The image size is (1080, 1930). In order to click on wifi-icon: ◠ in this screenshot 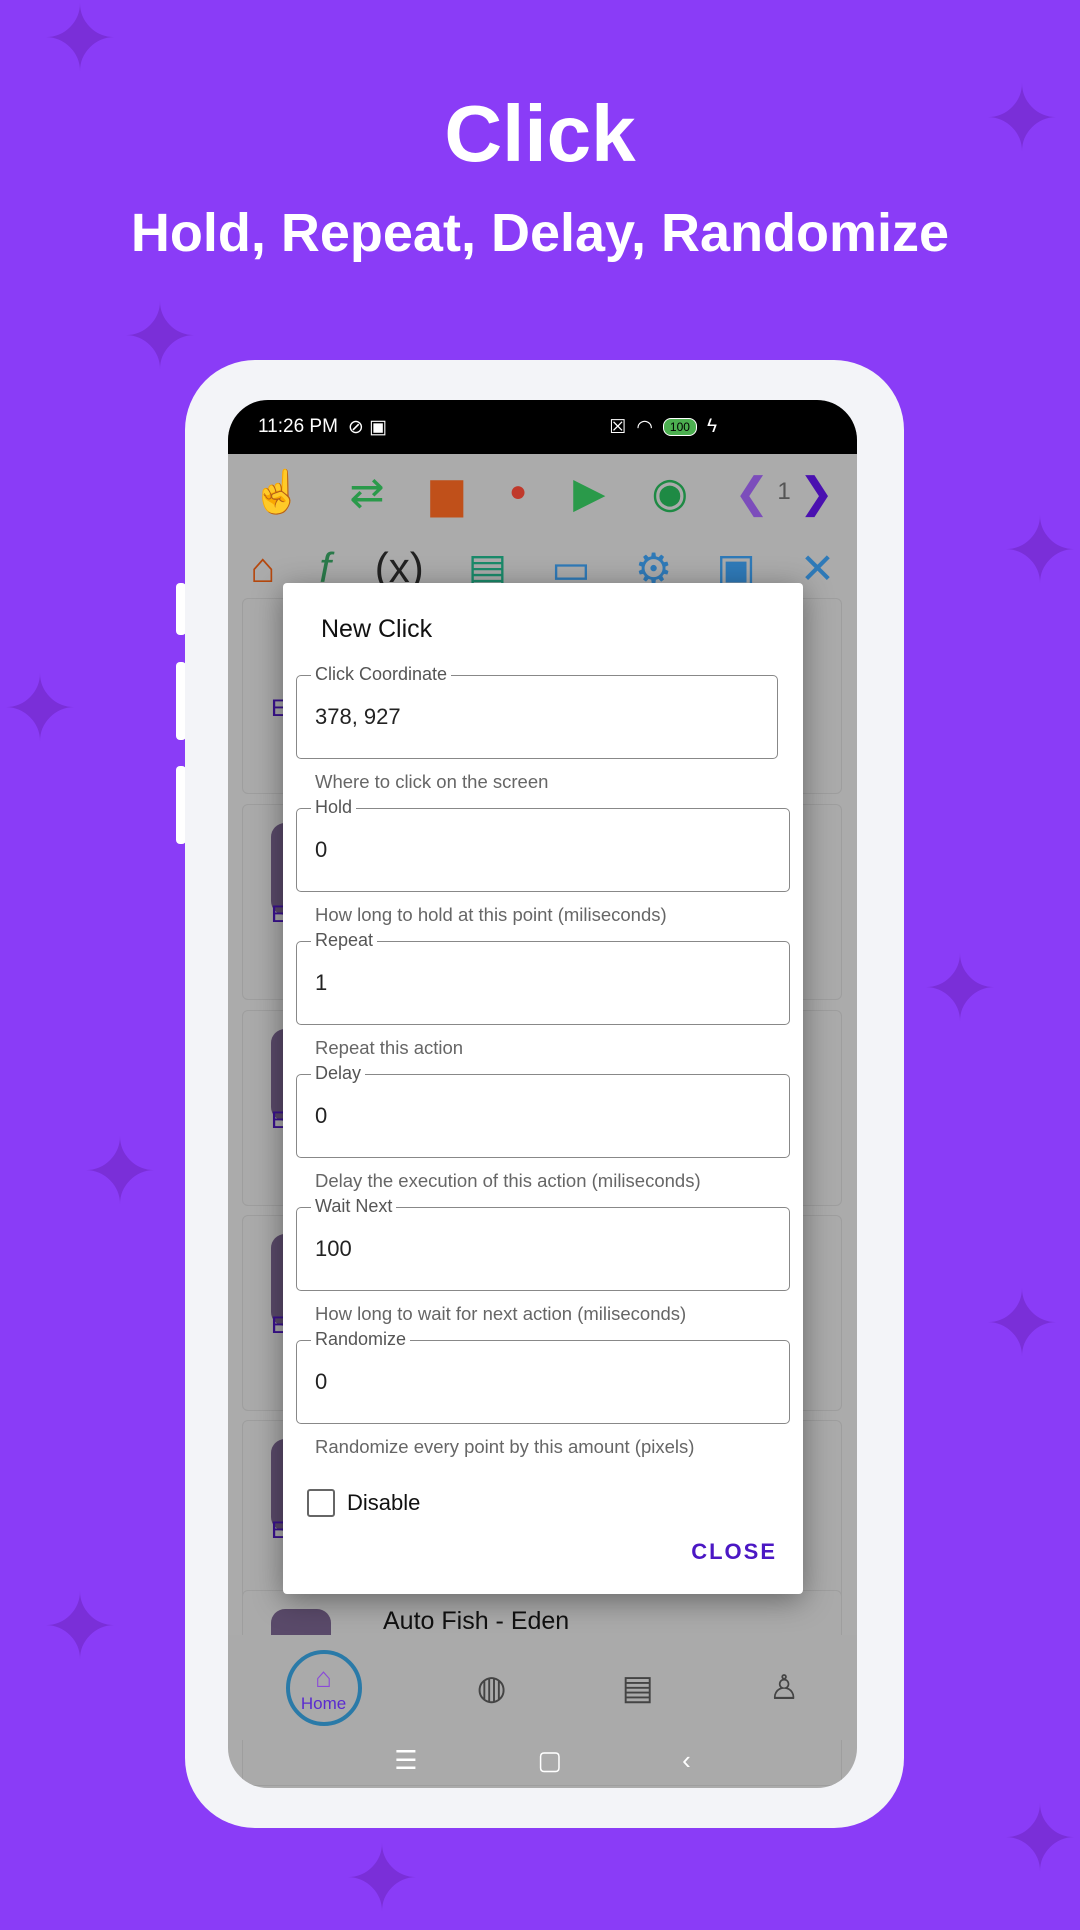, I will do `click(644, 427)`.